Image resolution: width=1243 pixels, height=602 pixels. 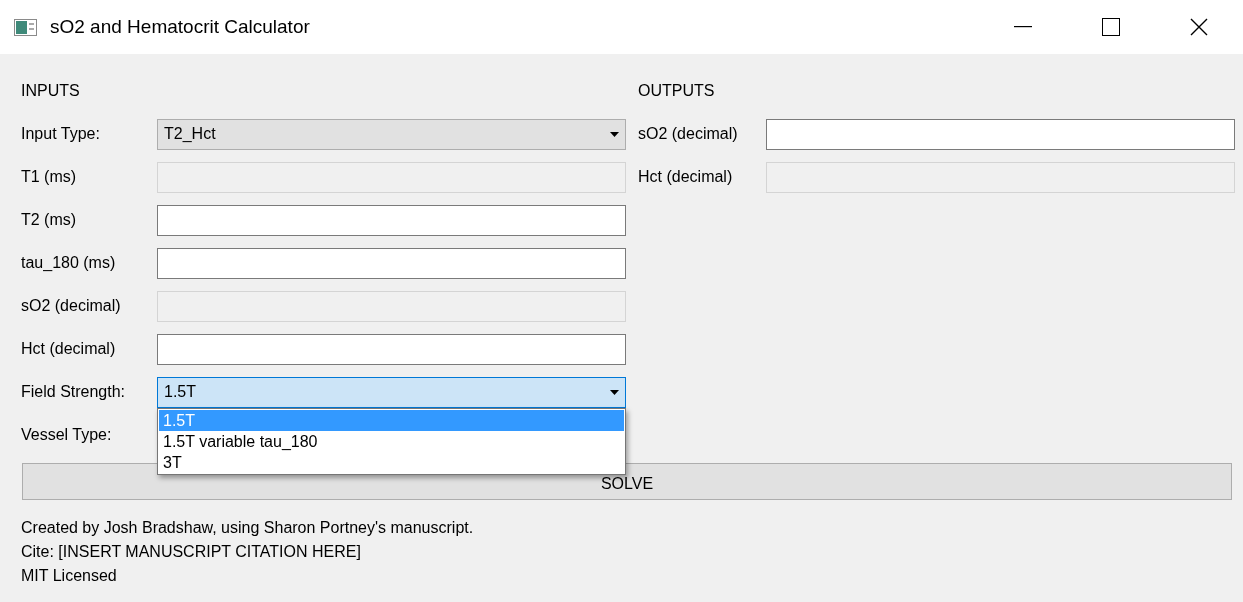 What do you see at coordinates (49, 177) in the screenshot?
I see `field-label: T1 (ms)` at bounding box center [49, 177].